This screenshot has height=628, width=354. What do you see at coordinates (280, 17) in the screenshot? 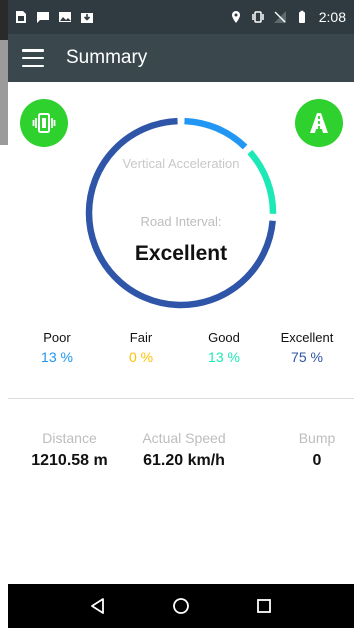
I see `no-signal-icon` at bounding box center [280, 17].